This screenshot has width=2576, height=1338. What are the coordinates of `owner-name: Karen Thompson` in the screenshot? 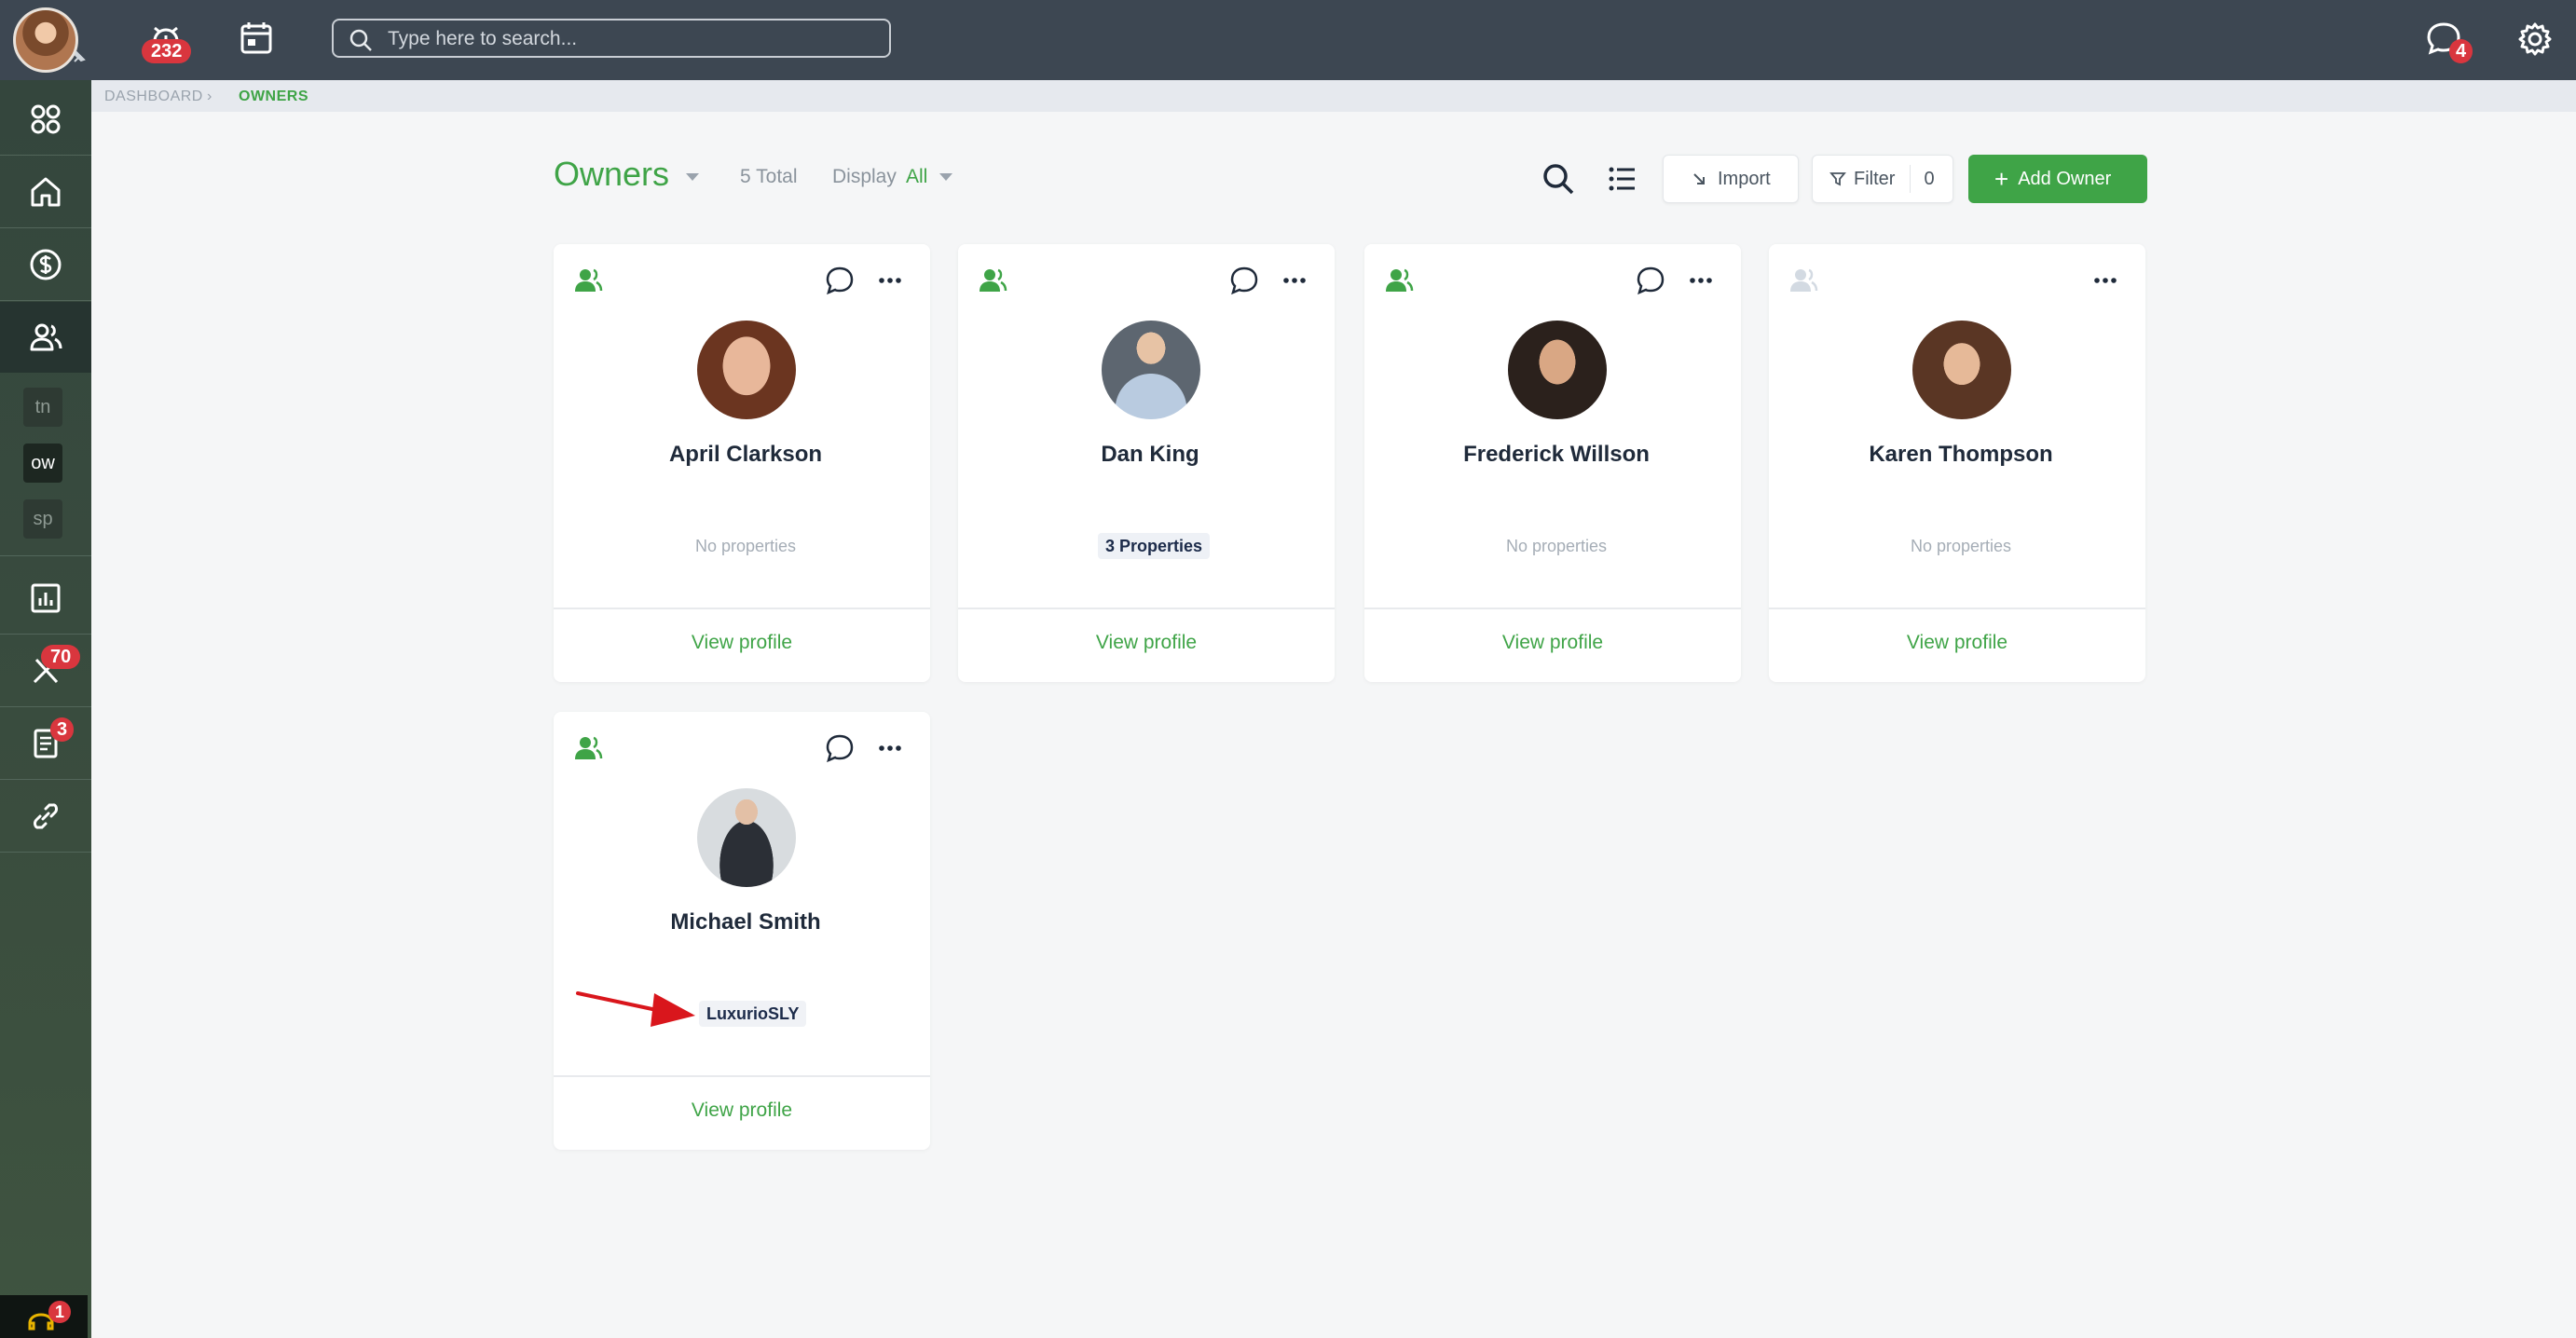 It's located at (1961, 455).